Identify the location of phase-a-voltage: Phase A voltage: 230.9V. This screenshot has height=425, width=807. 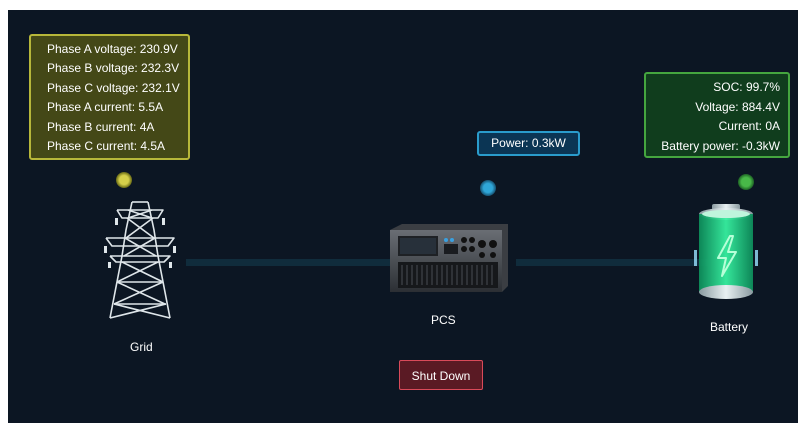
(112, 49).